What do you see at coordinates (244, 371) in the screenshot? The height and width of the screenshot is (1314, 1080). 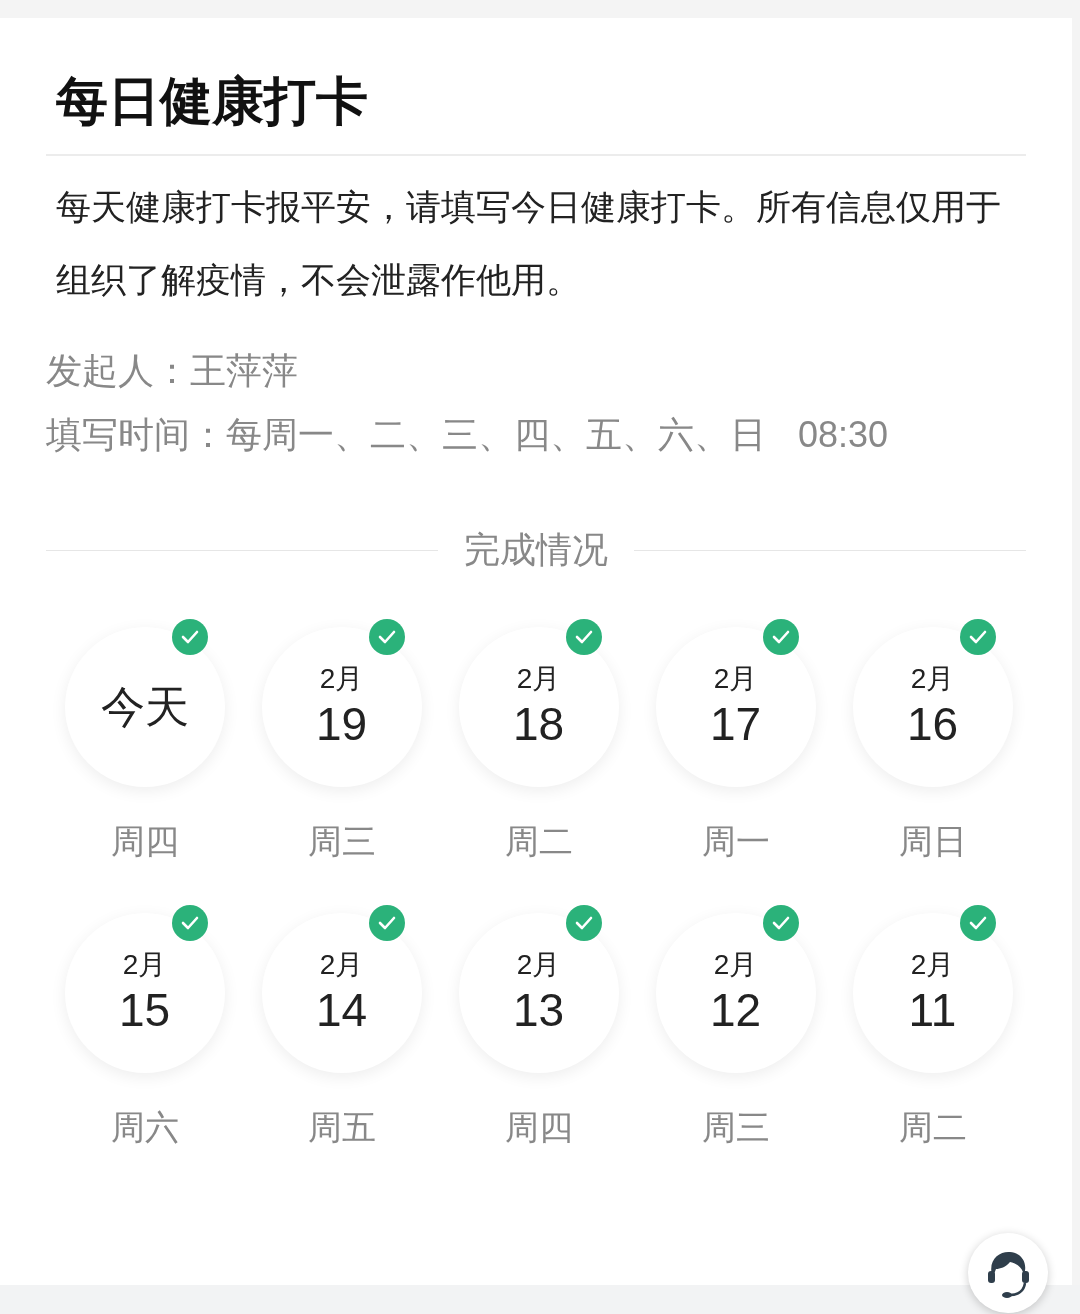 I see `meta-value: 王萍萍` at bounding box center [244, 371].